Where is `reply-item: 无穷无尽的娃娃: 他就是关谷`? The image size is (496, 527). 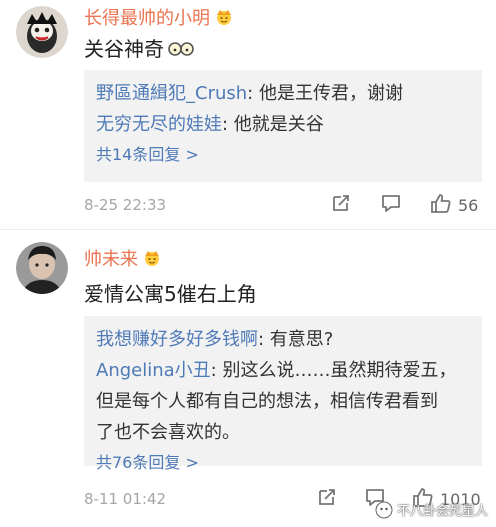
reply-item: 无穷无尽的娃娃: 他就是关谷 is located at coordinates (283, 124).